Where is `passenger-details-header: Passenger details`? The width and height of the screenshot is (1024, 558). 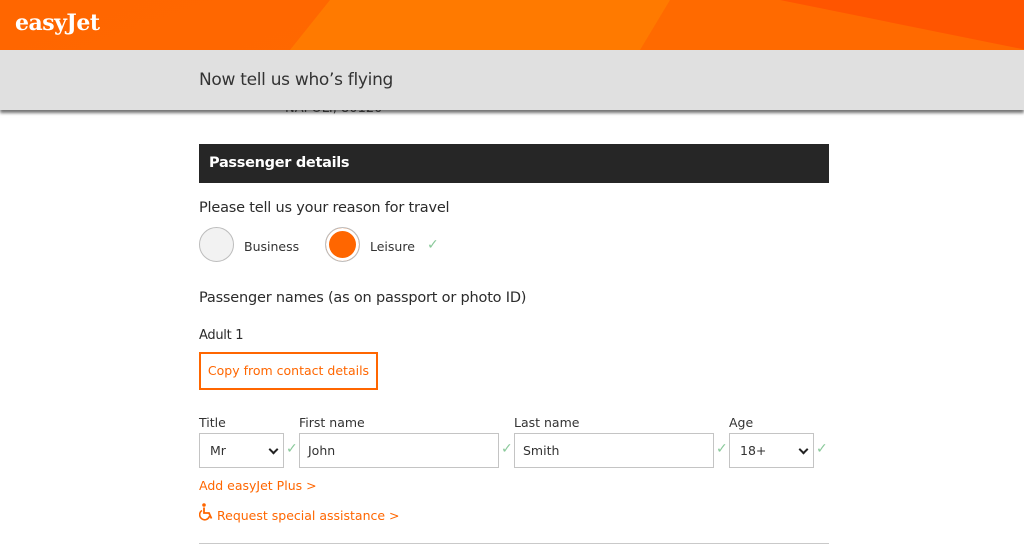
passenger-details-header: Passenger details is located at coordinates (514, 163).